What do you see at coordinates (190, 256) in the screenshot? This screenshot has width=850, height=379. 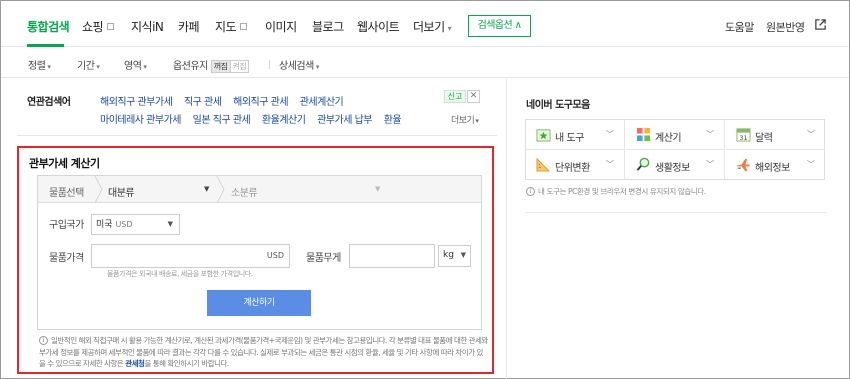 I see `price-input: USD` at bounding box center [190, 256].